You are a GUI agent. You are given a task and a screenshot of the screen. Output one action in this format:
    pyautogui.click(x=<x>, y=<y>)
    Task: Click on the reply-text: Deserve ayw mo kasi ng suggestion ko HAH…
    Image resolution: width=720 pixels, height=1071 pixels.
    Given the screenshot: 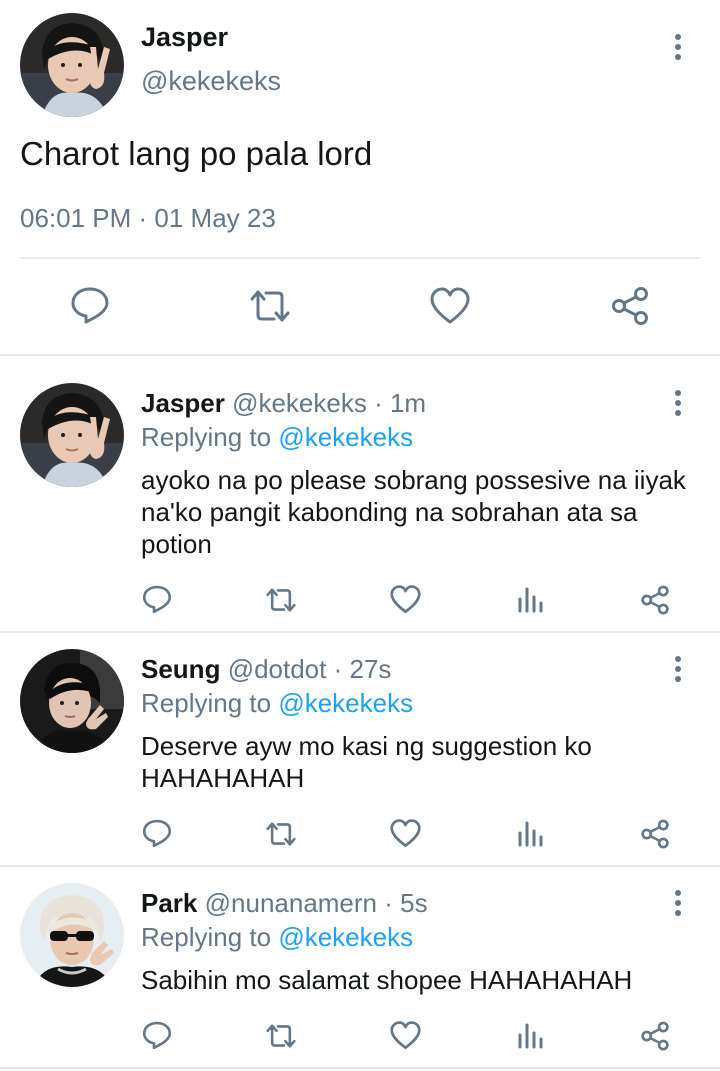 What is the action you would take?
    pyautogui.click(x=366, y=762)
    